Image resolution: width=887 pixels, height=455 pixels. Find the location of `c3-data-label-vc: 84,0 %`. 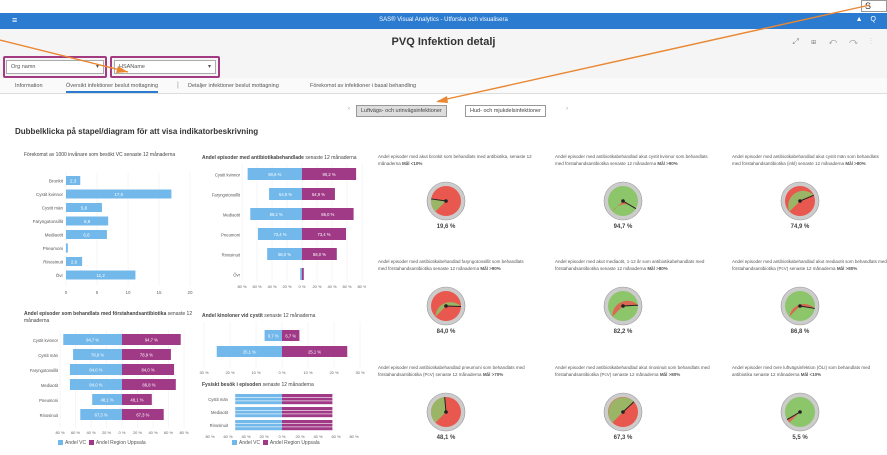

c3-data-label-vc: 84,0 % is located at coordinates (95, 384).